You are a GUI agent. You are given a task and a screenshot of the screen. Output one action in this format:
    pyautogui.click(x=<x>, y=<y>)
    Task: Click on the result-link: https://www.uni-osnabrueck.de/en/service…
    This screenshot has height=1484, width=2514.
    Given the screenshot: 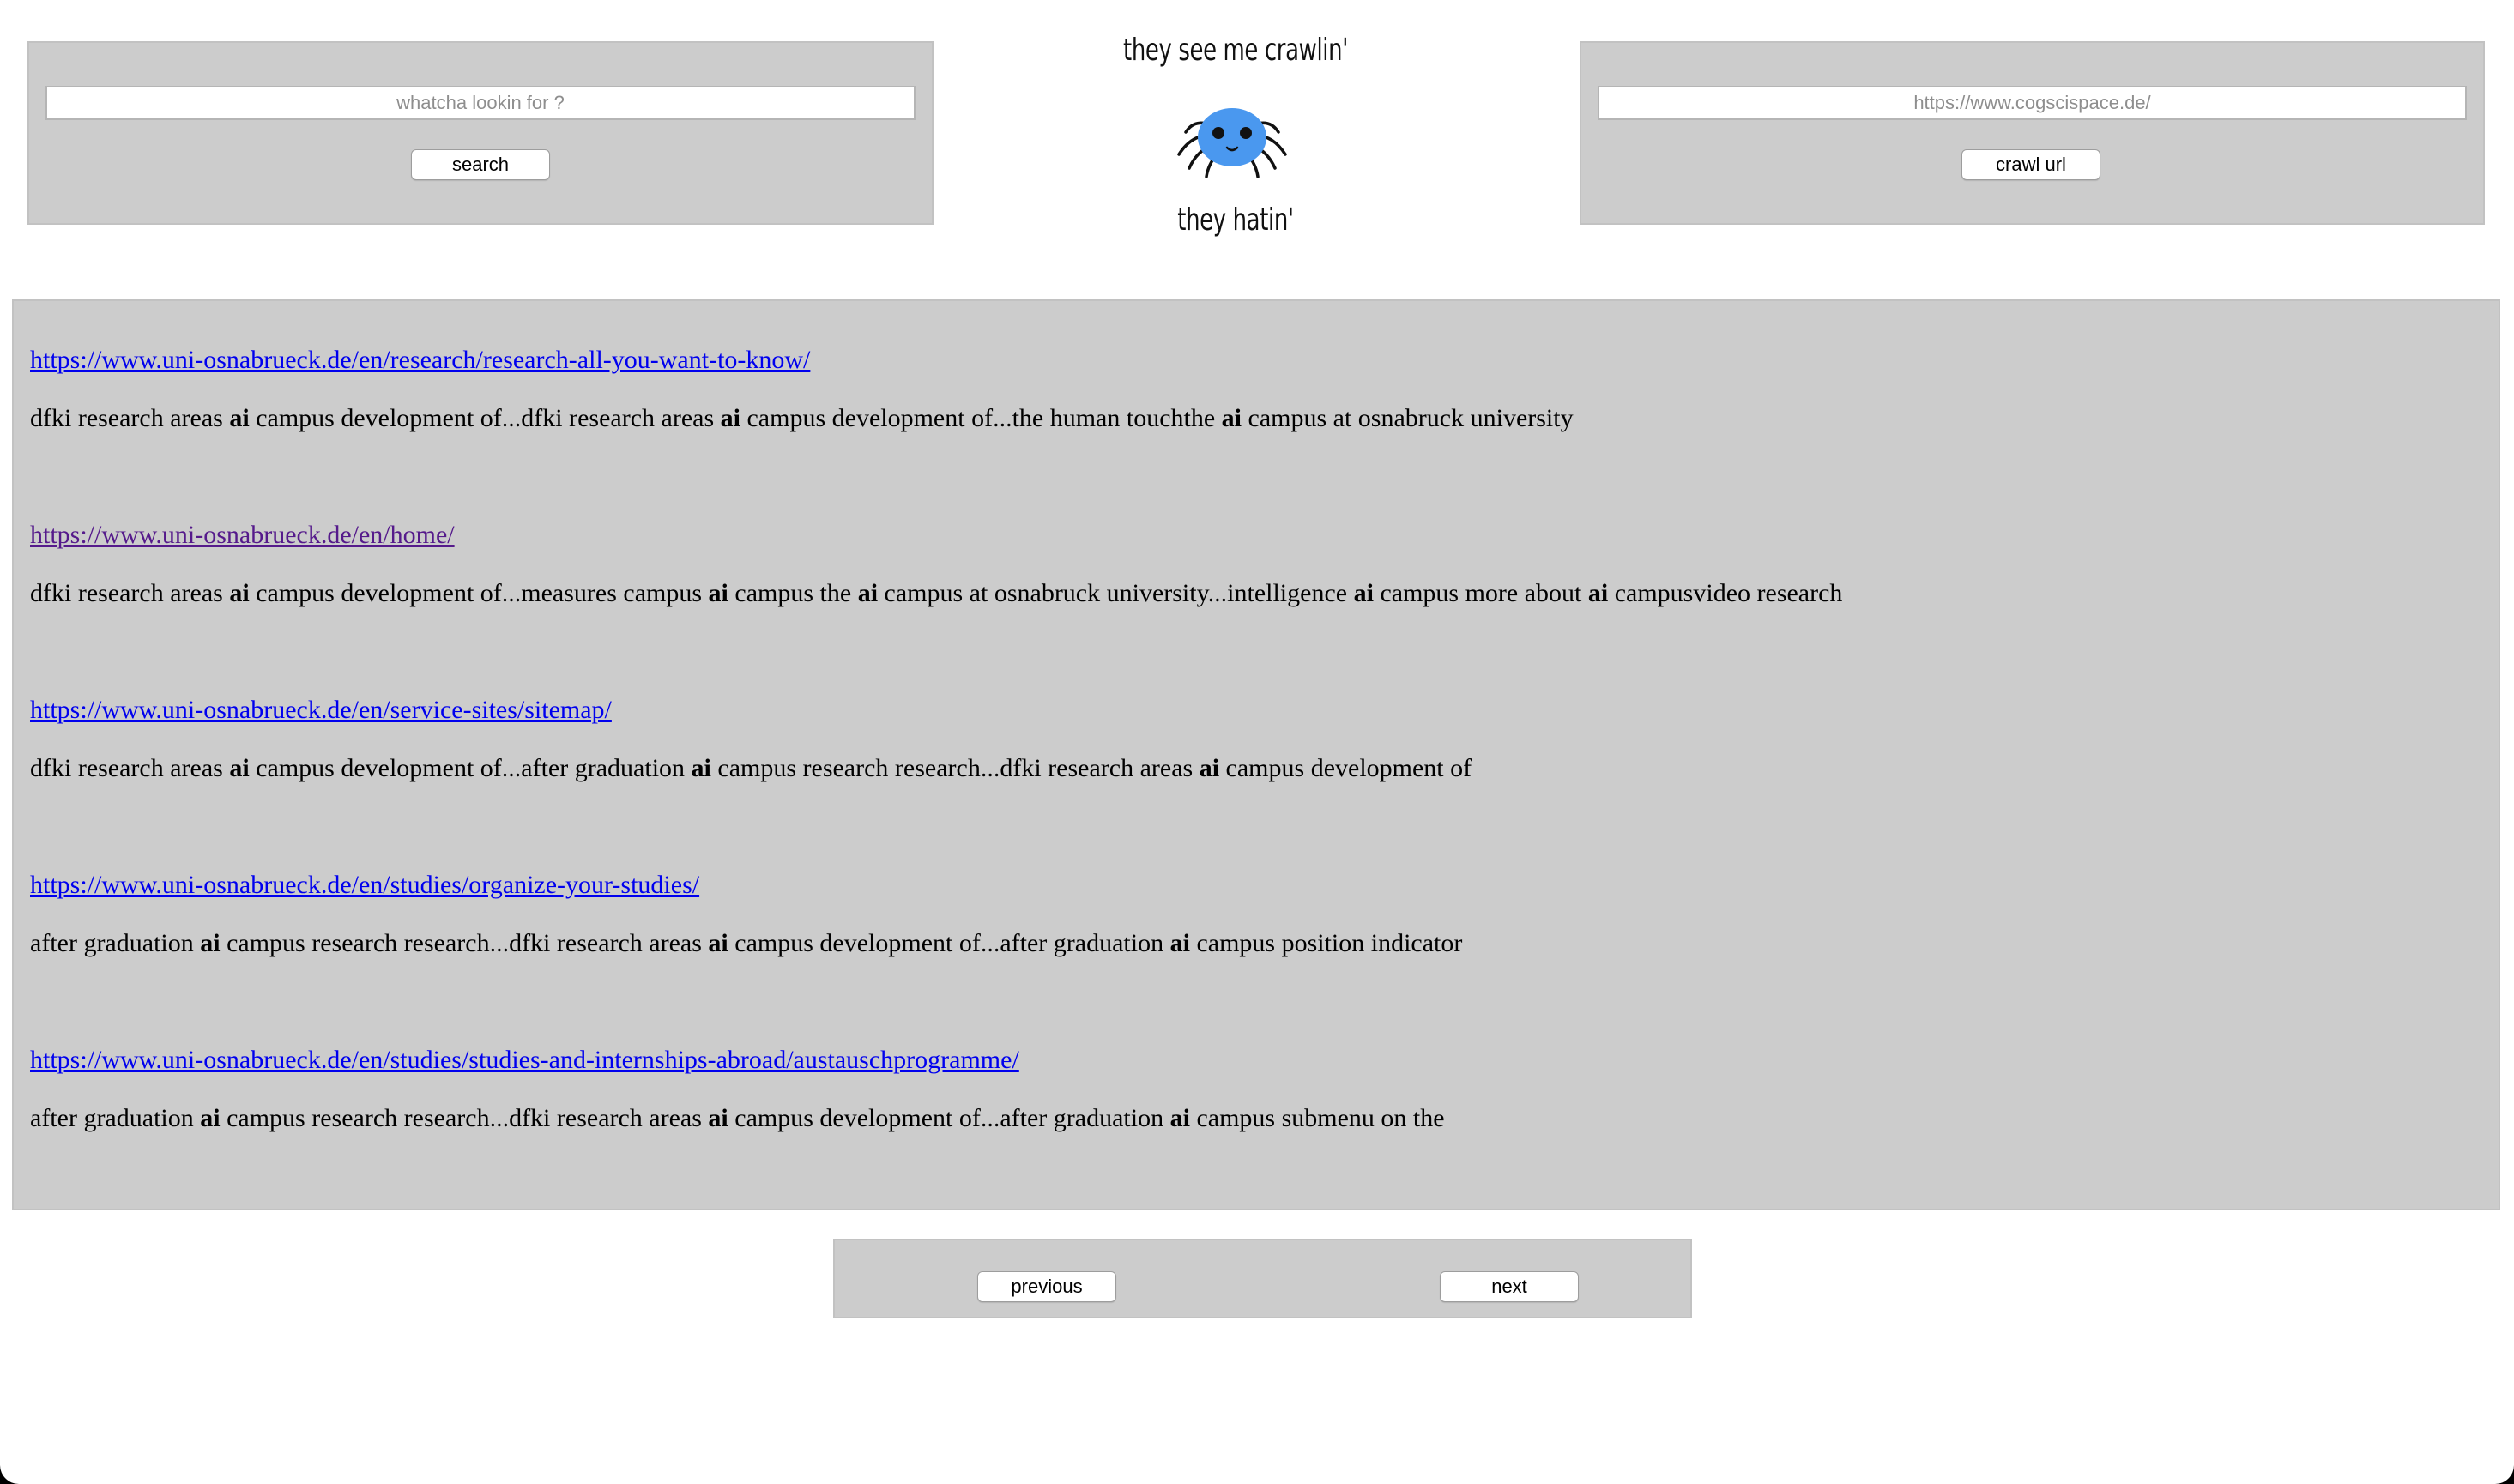 What is the action you would take?
    pyautogui.click(x=751, y=710)
    